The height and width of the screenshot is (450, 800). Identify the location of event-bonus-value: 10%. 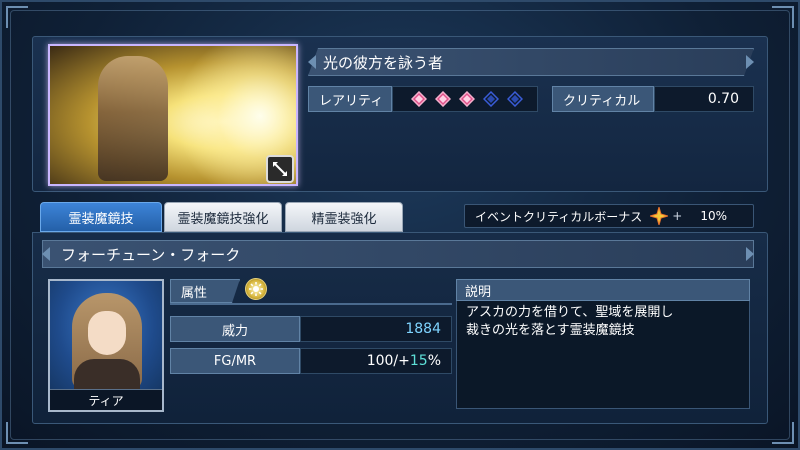
(714, 216).